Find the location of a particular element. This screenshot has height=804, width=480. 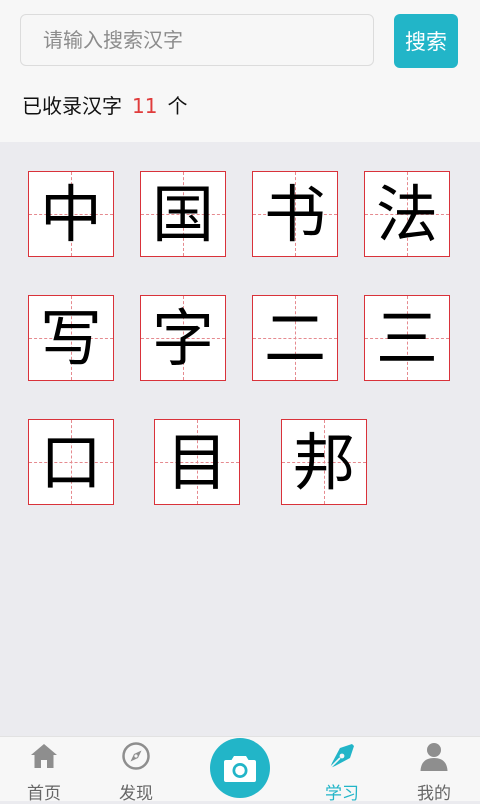

character-glyph: 二 is located at coordinates (294, 338).